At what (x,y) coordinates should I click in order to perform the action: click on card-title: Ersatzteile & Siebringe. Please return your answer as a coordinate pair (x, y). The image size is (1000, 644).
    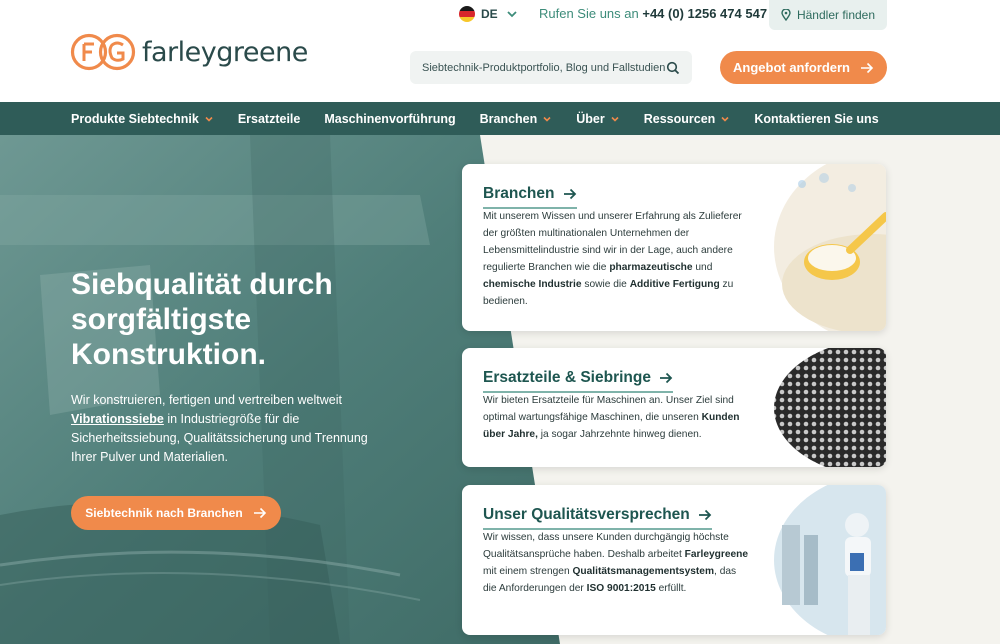
    Looking at the image, I should click on (578, 381).